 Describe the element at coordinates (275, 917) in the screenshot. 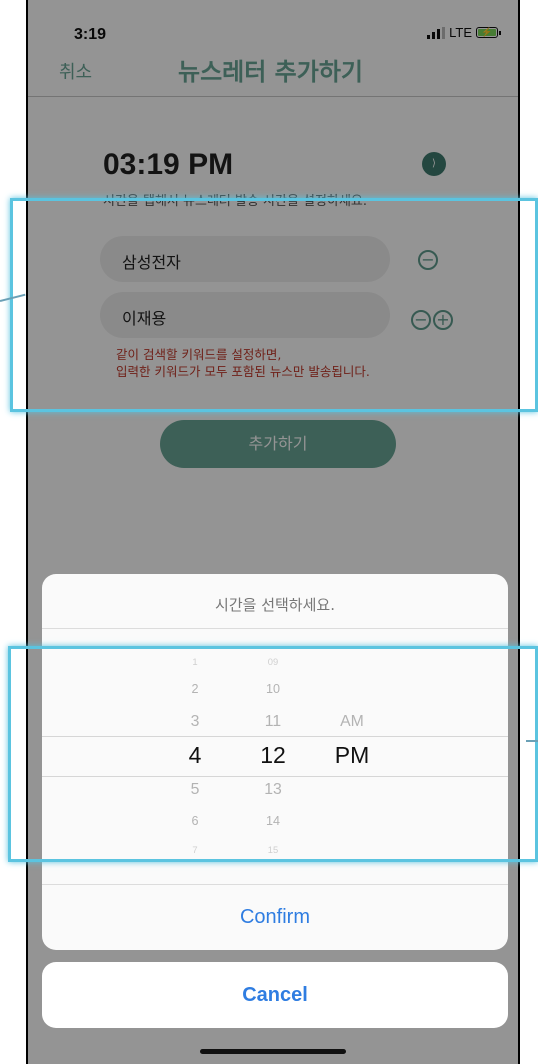

I see `confirm-button: Confirm` at that location.